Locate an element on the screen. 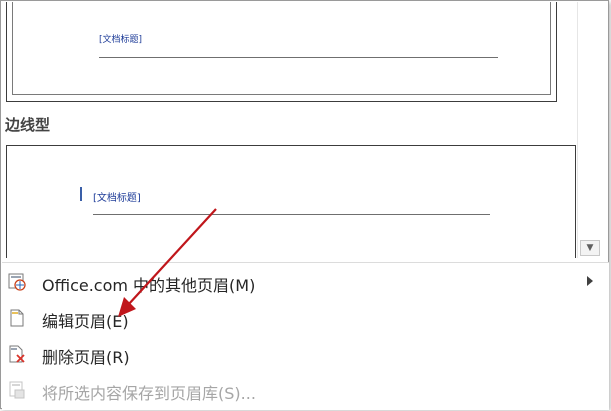  menu-item-delete-header: 删除页眉(R) is located at coordinates (304, 354).